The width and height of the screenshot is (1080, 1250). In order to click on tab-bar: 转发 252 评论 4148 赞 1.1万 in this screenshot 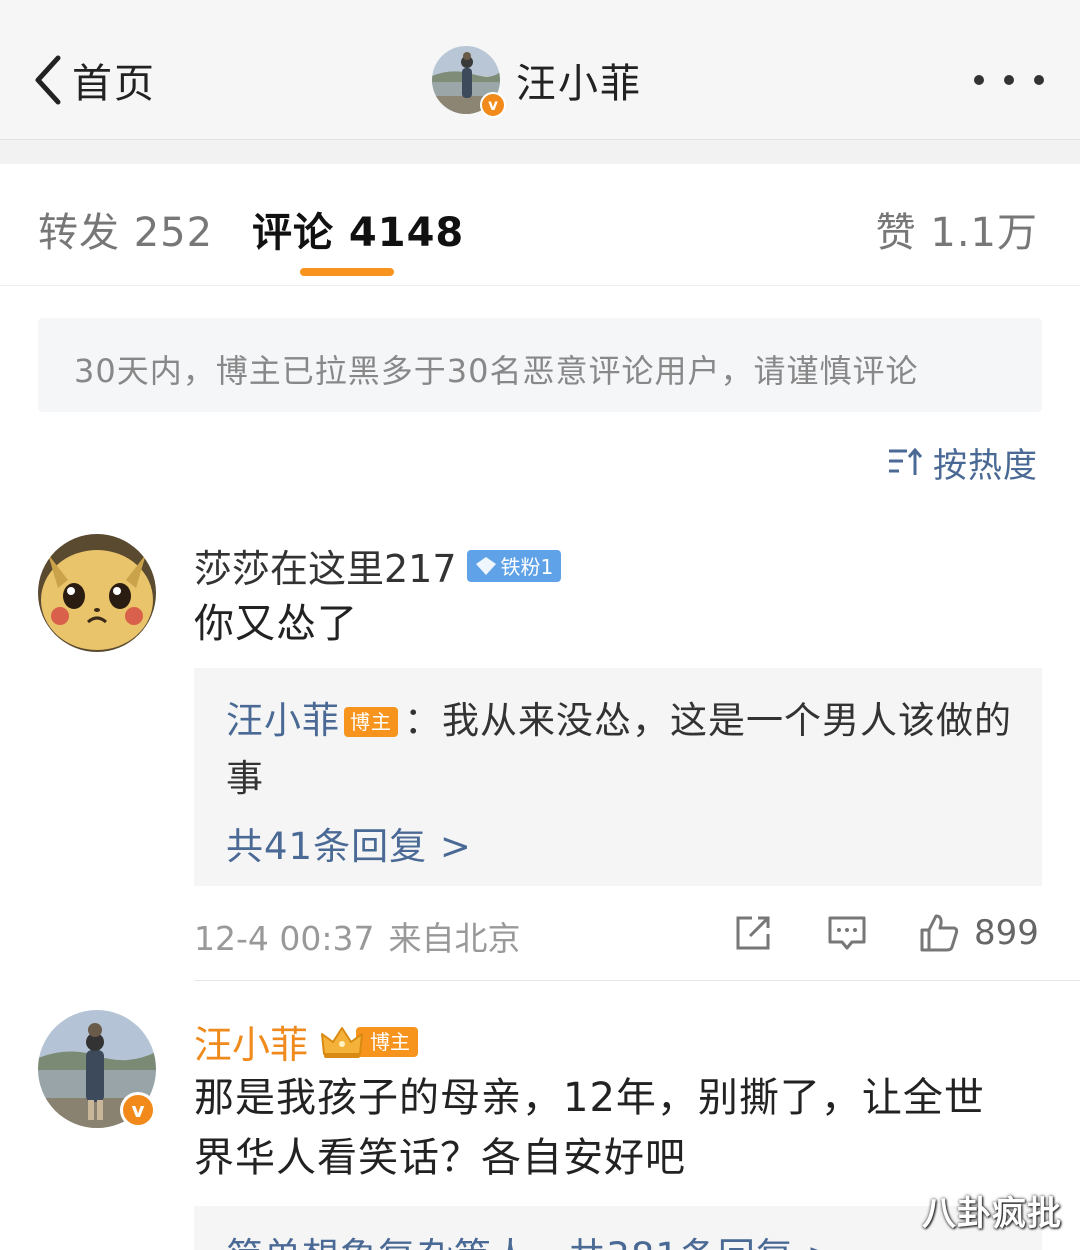, I will do `click(540, 225)`.